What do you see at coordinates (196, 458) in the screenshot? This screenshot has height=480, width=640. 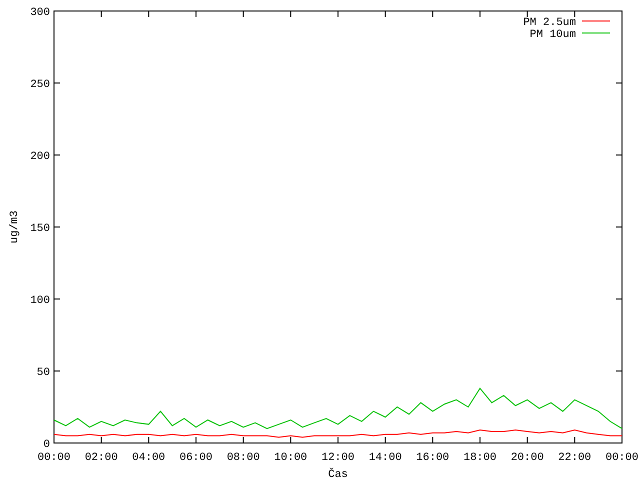 I see `tick-label: 06:00` at bounding box center [196, 458].